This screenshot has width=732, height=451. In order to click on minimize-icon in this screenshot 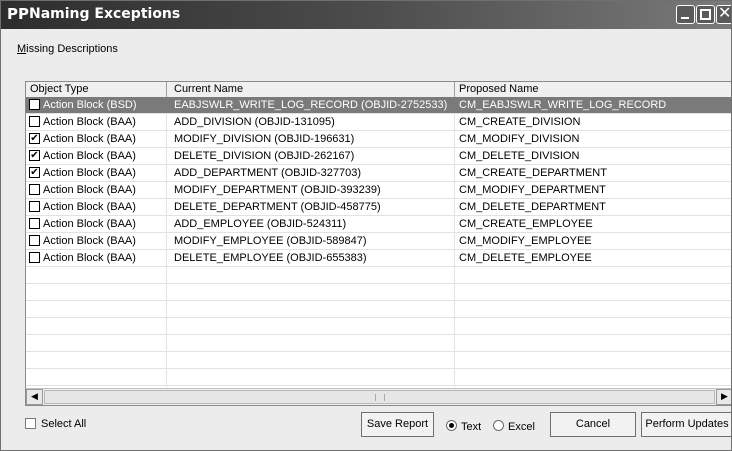, I will do `click(685, 18)`.